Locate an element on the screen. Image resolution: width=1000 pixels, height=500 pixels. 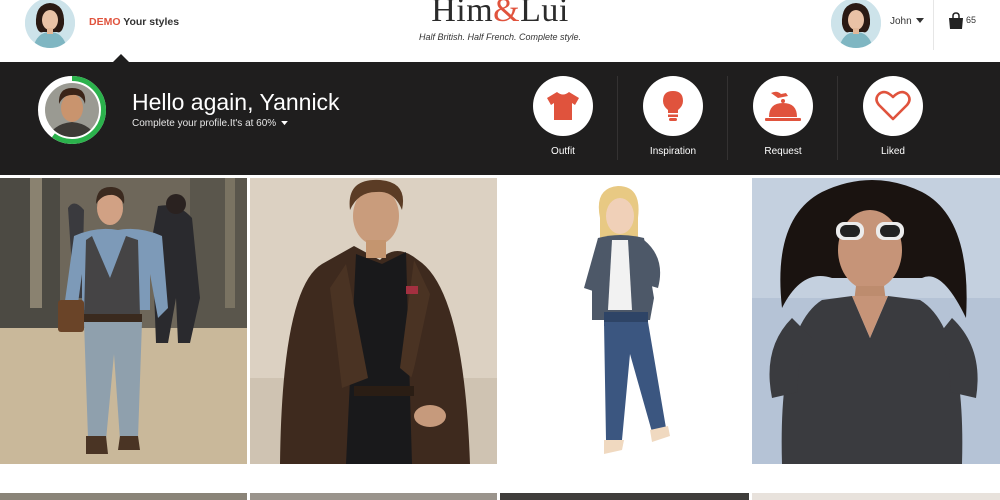
outfit-label: Outfit is located at coordinates (563, 151).